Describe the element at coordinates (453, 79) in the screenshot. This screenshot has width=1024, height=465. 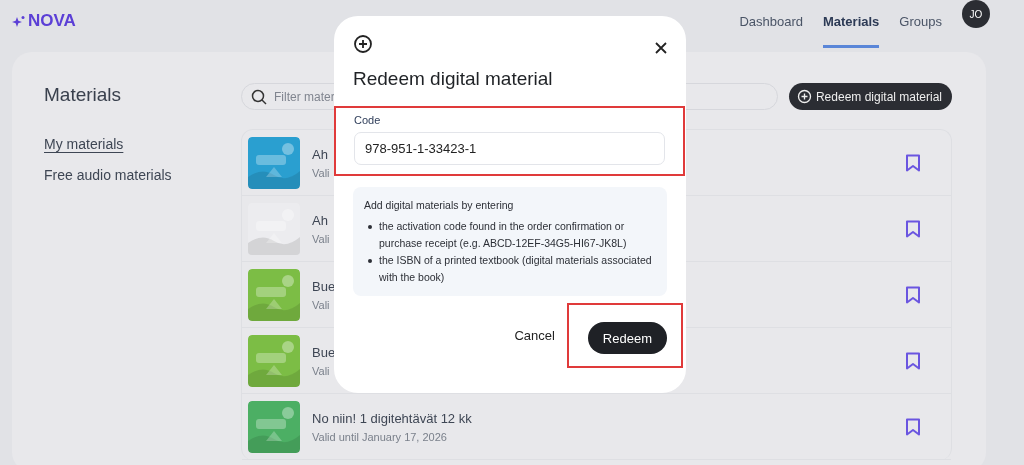
I see `dialog-title: Redeem digital material` at that location.